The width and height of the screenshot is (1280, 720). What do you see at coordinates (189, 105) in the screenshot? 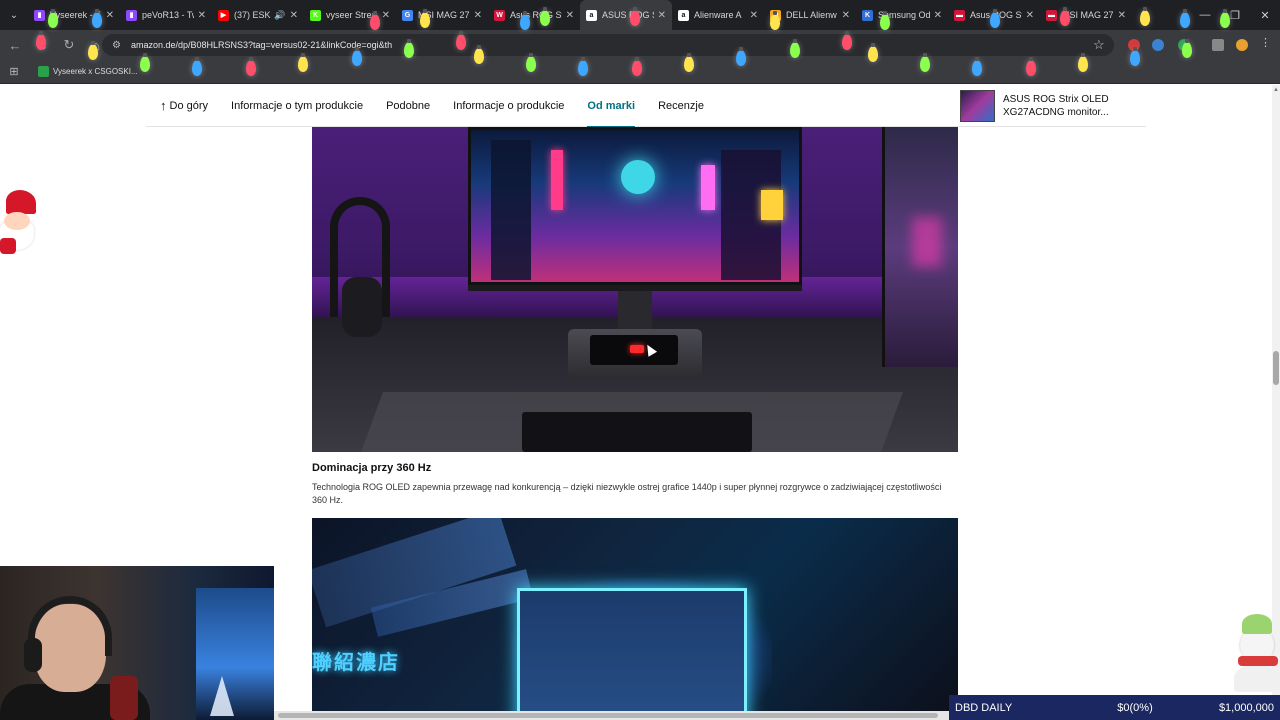
I see `subnav-label: Do góry` at bounding box center [189, 105].